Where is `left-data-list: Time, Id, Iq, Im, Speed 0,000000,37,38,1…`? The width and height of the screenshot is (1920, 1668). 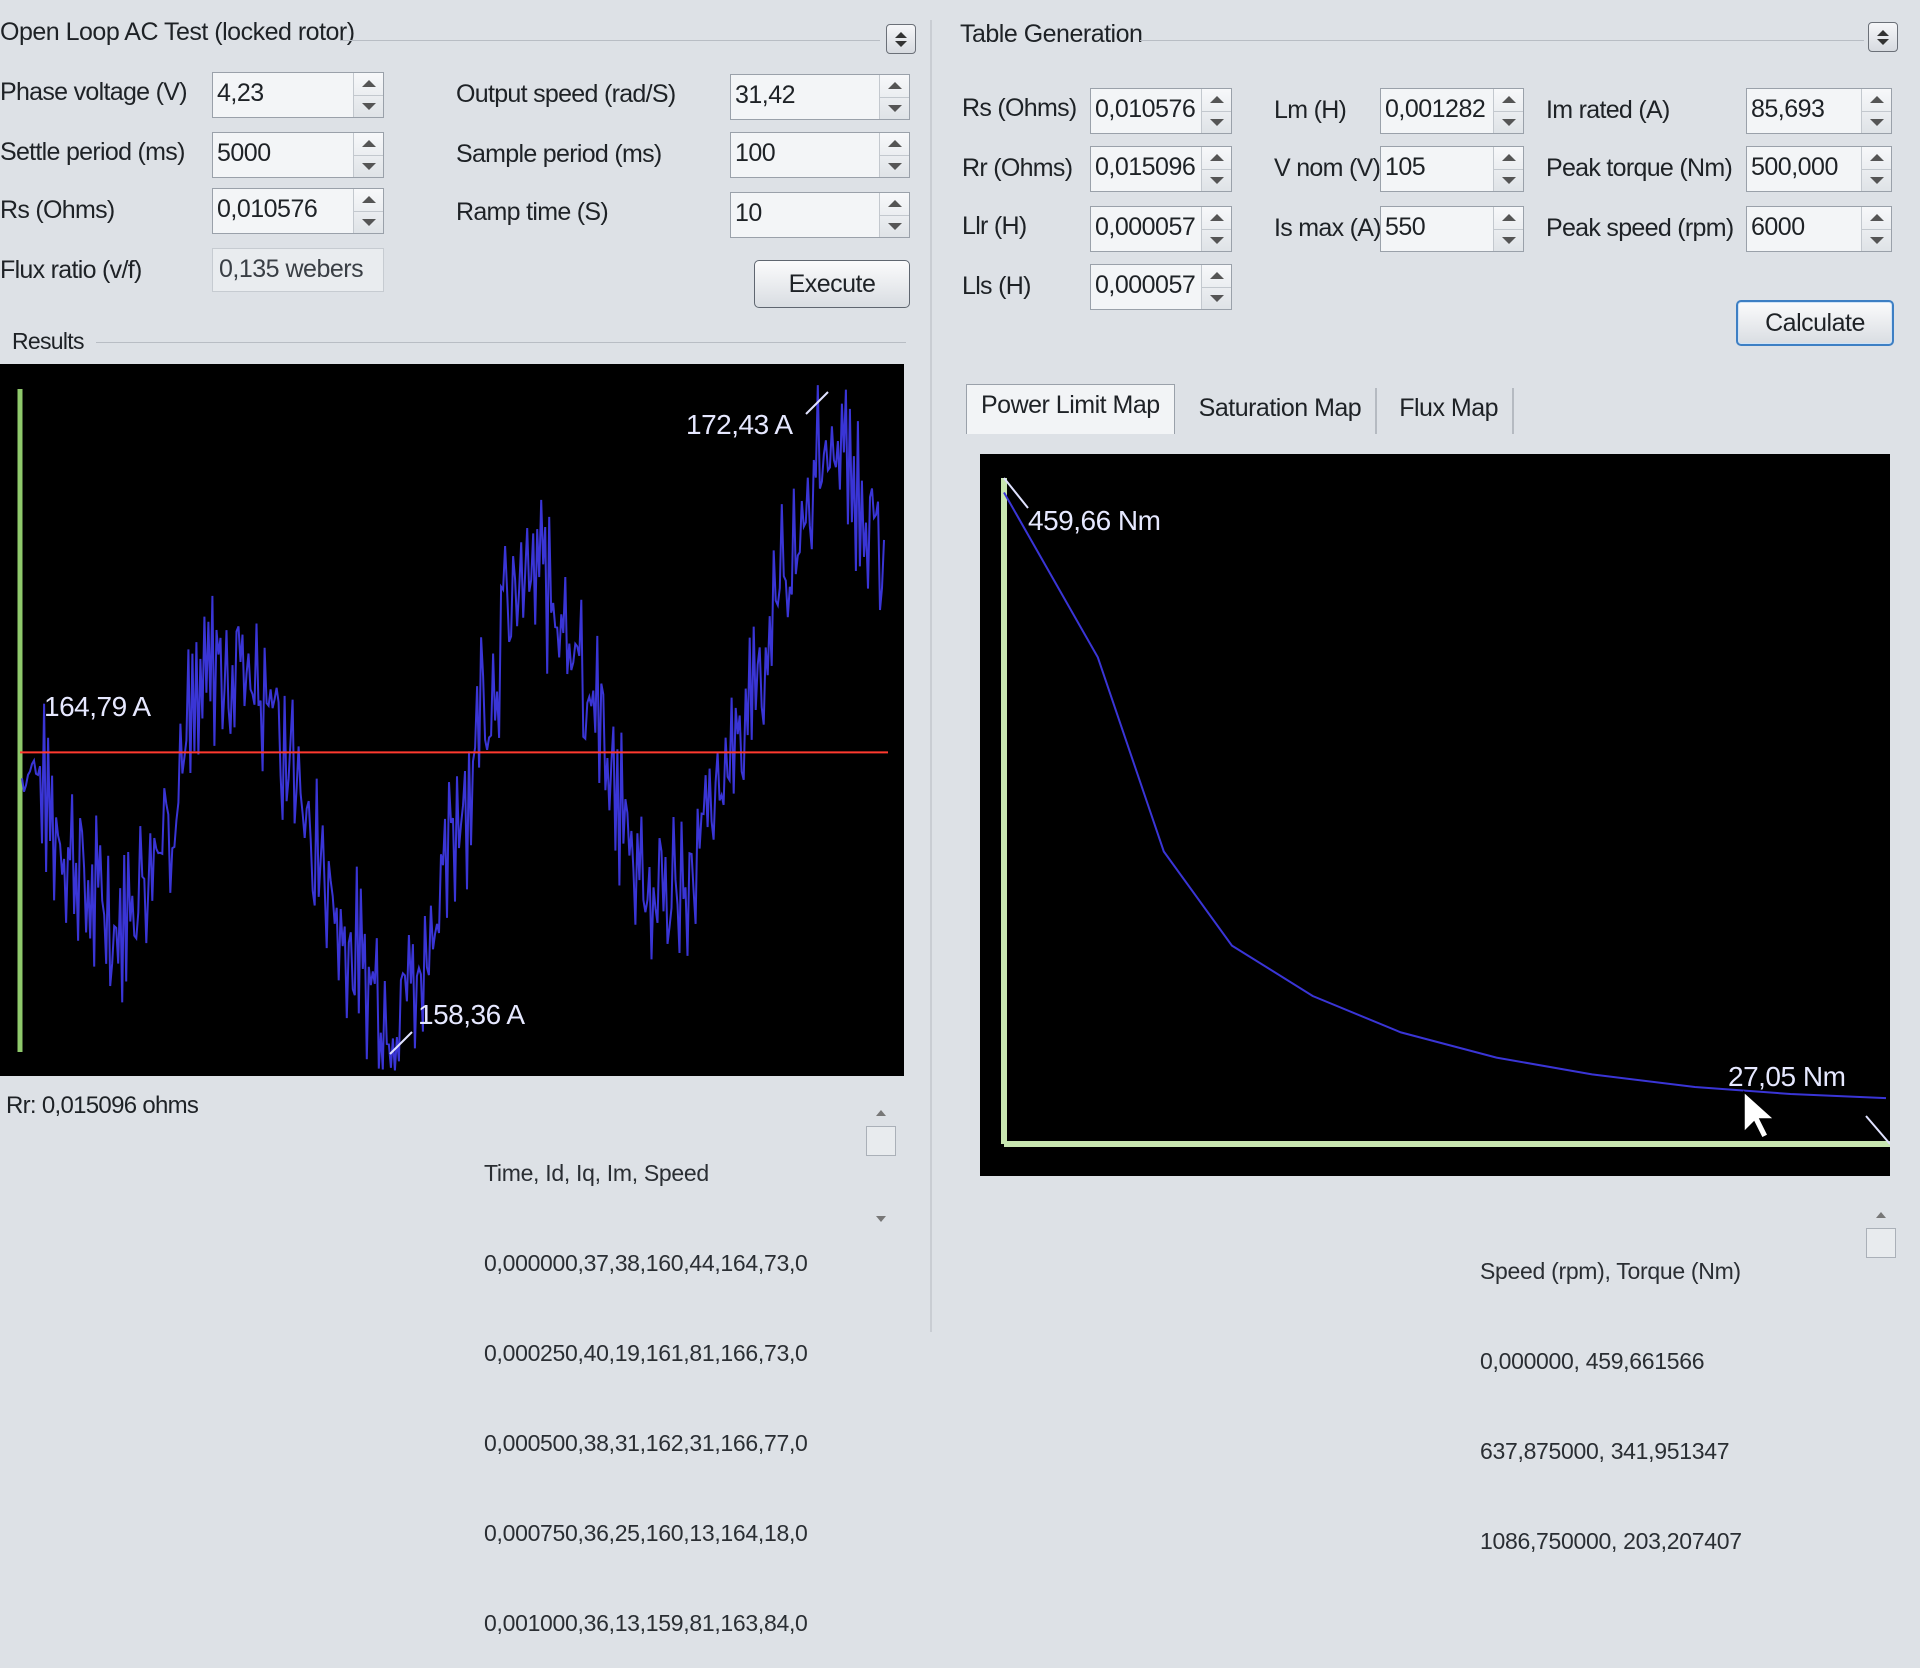 left-data-list: Time, Id, Iq, Im, Speed 0,000000,37,38,1… is located at coordinates (646, 1383).